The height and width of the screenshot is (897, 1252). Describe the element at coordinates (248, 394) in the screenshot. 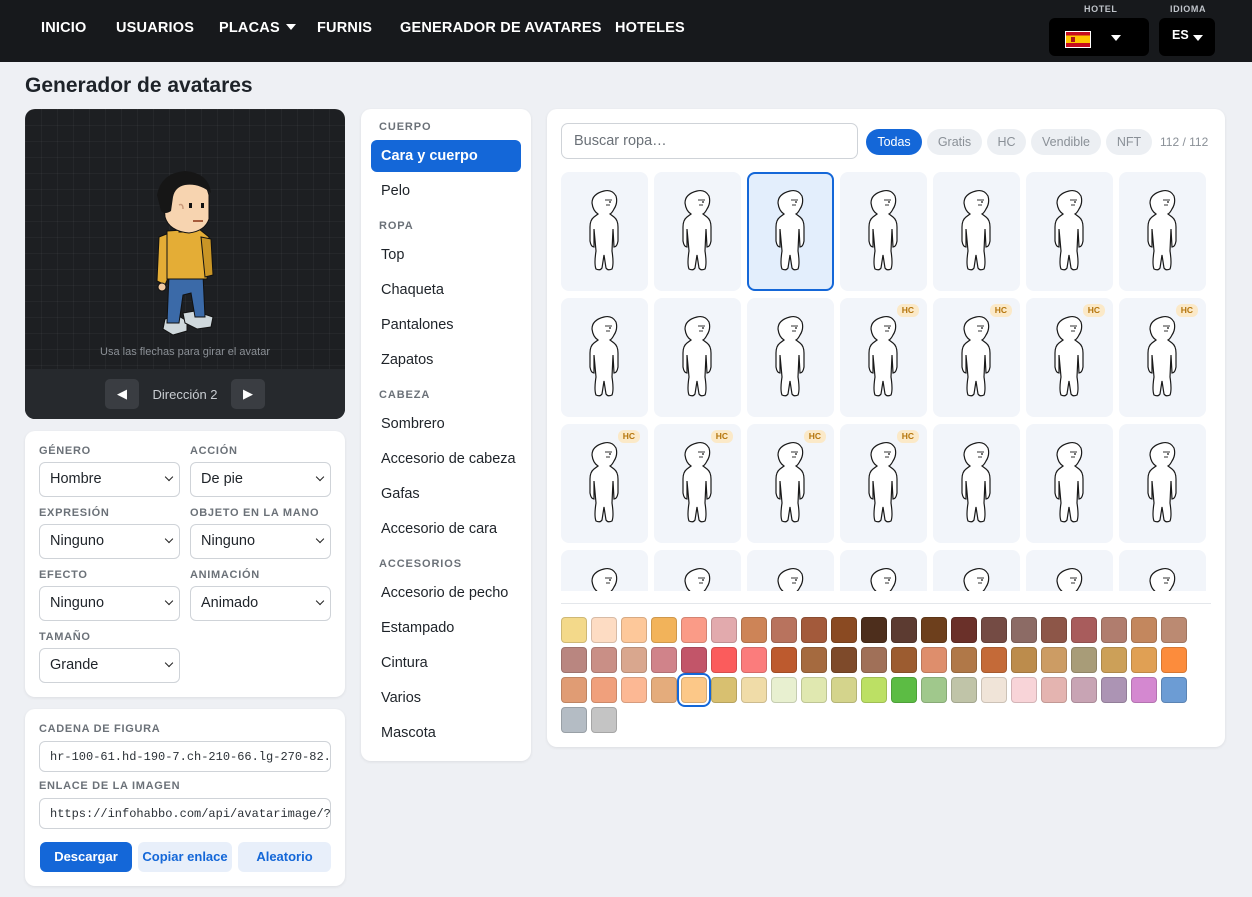

I see `rotate-right-button: ▶` at that location.